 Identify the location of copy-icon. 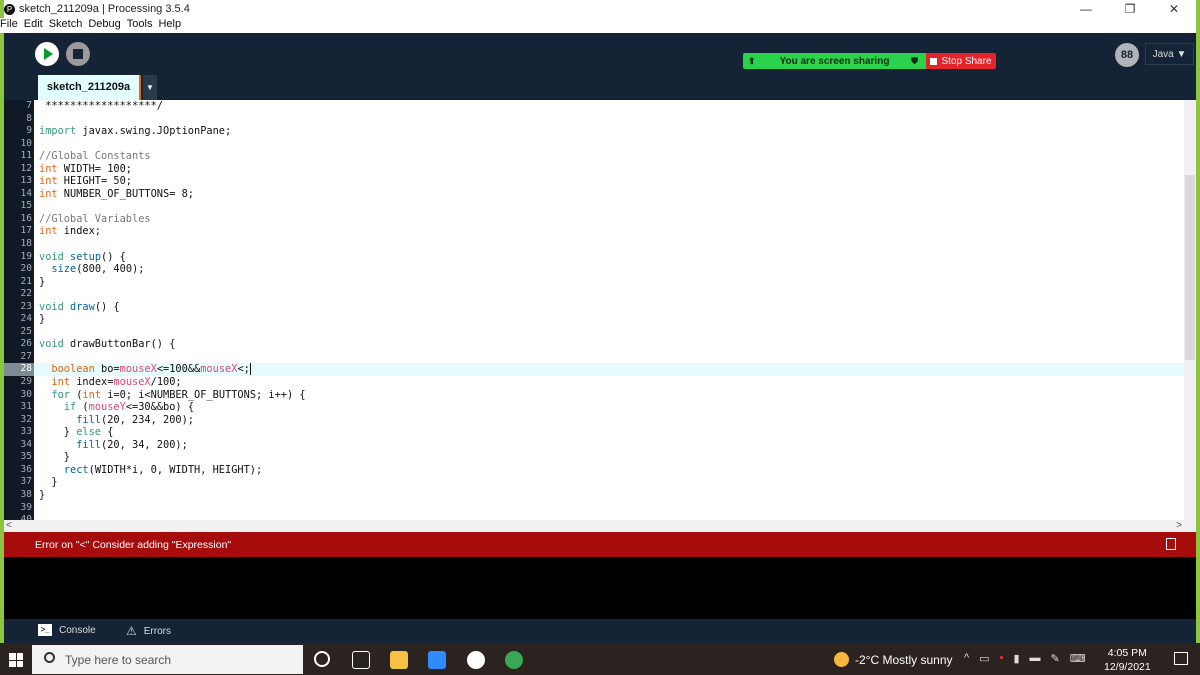
(1171, 544).